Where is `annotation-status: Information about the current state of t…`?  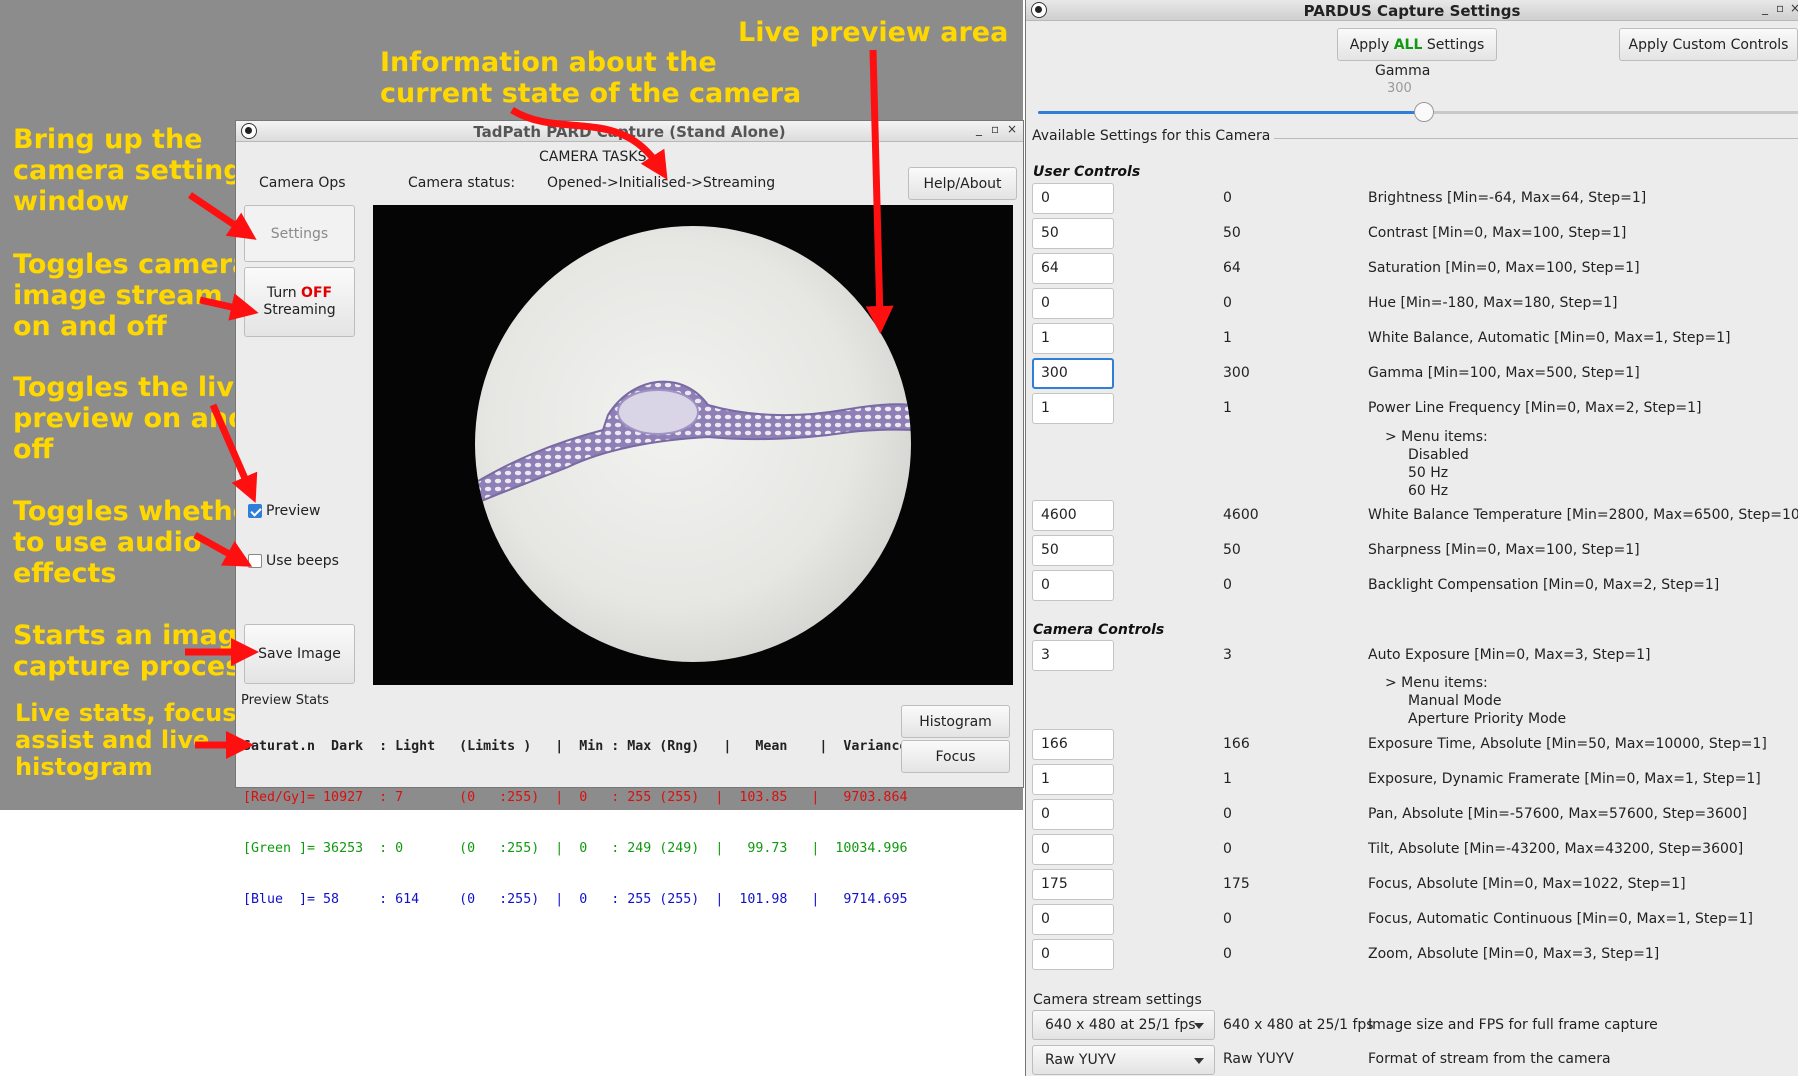
annotation-status: Information about the current state of t… is located at coordinates (591, 78).